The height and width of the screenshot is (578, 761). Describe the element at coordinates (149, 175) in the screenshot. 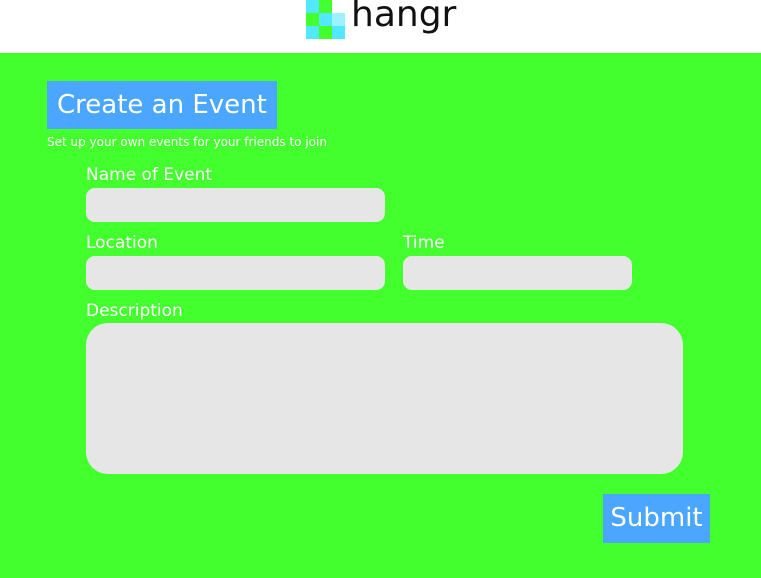

I see `event-name-label: Name of Event` at that location.